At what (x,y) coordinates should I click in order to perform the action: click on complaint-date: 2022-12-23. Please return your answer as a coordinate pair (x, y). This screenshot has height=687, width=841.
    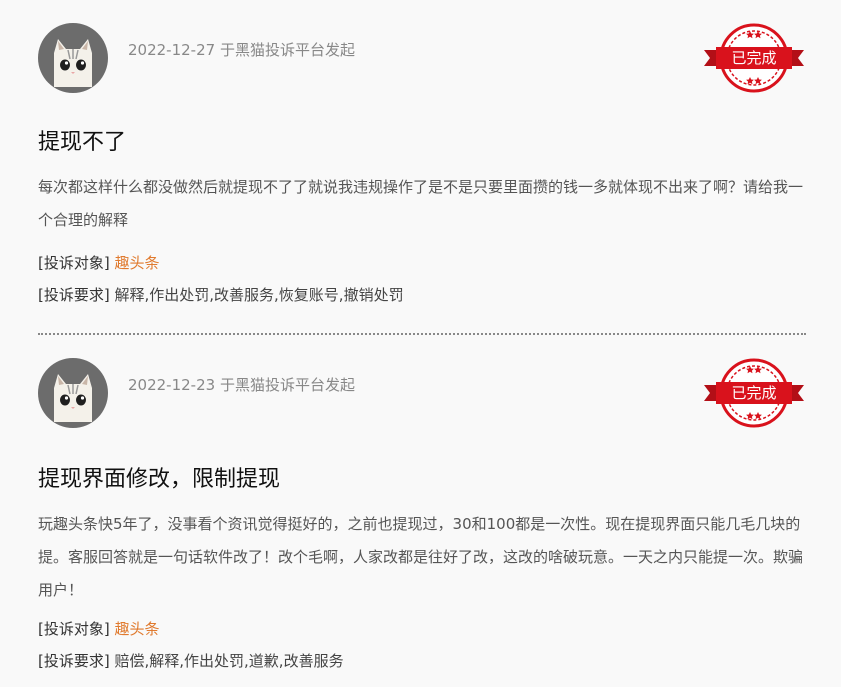
    Looking at the image, I should click on (172, 385).